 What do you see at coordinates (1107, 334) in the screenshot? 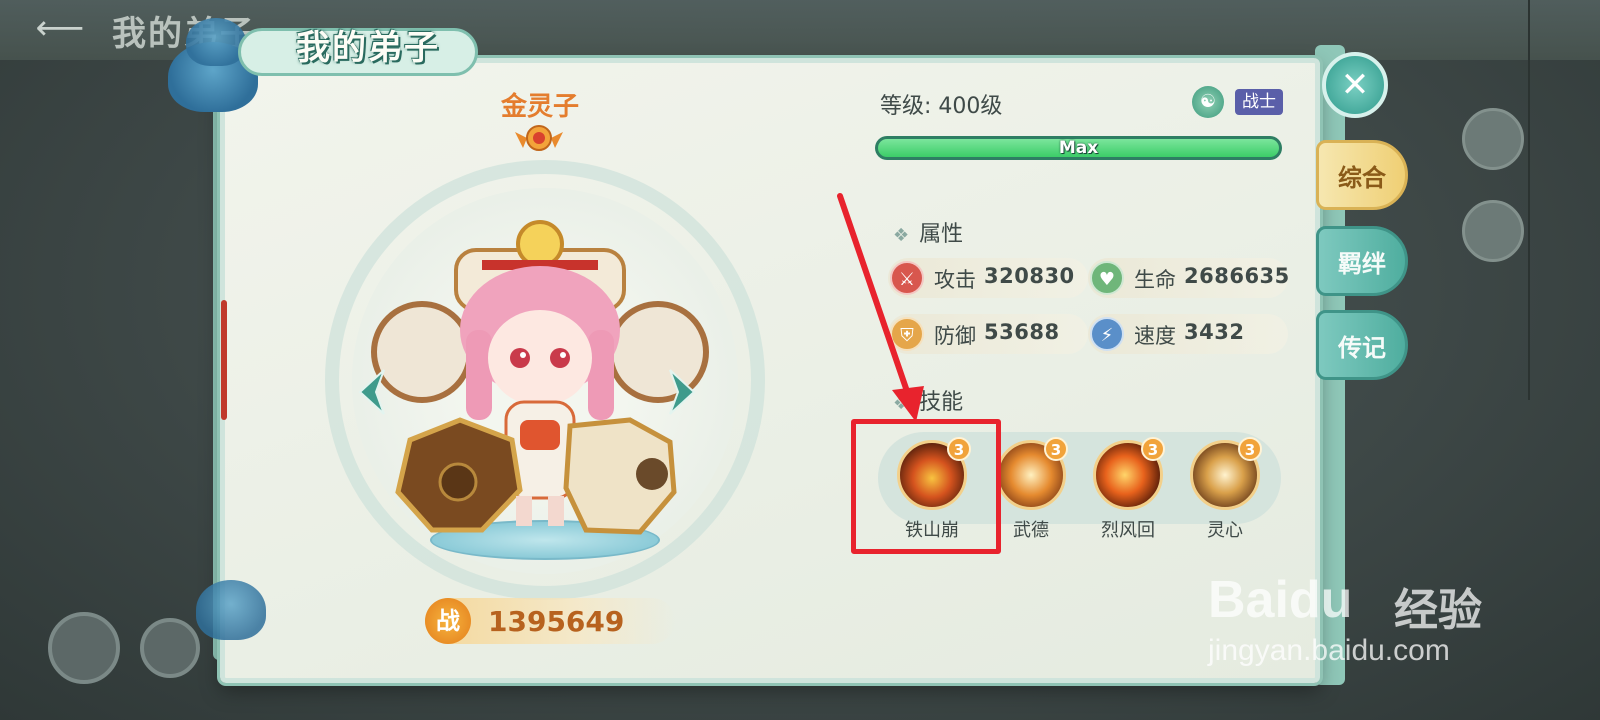
I see `lightning-icon: ⚡` at bounding box center [1107, 334].